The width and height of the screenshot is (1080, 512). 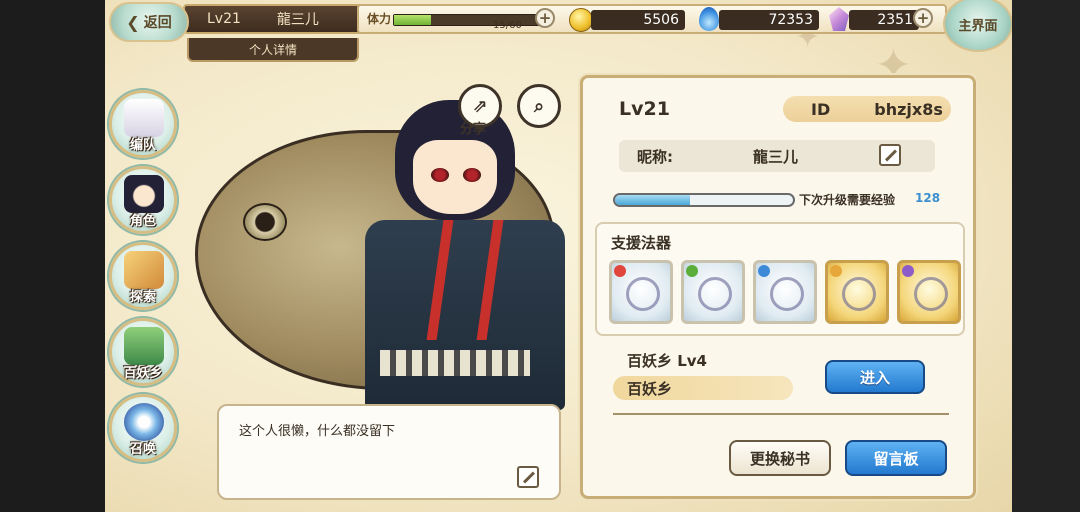 What do you see at coordinates (780, 458) in the screenshot?
I see `change-secretary-button: 更换秘书` at bounding box center [780, 458].